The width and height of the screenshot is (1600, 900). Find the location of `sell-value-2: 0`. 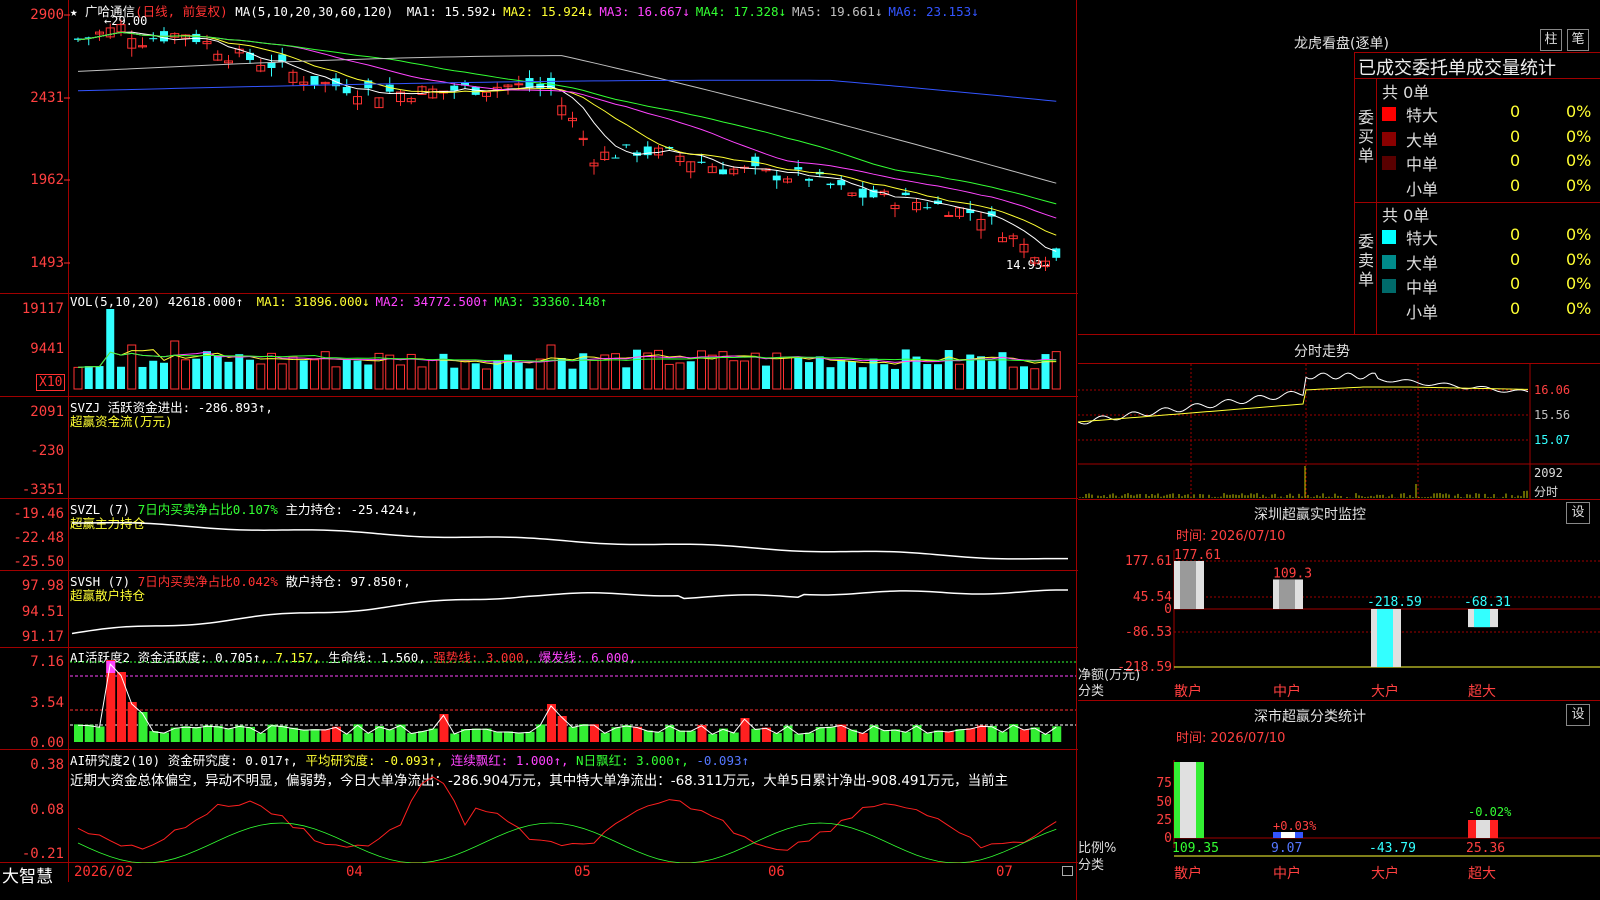

sell-value-2: 0 is located at coordinates (1515, 283).